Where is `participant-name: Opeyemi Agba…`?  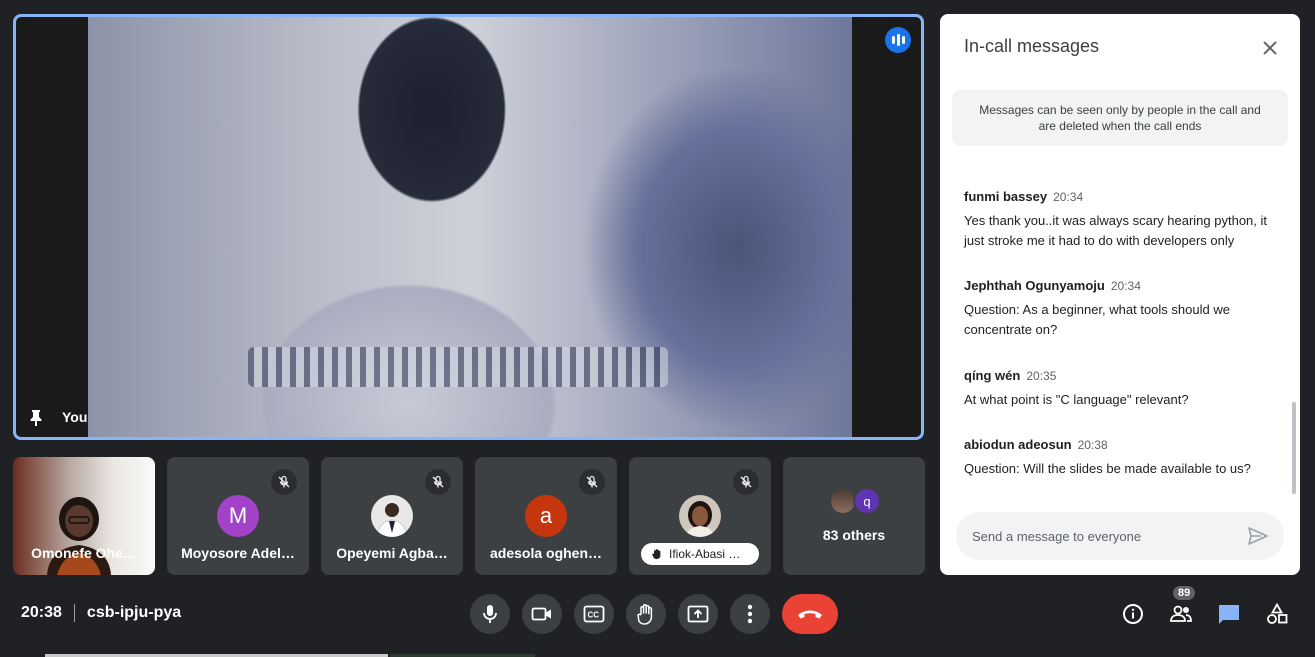
participant-name: Opeyemi Agba… is located at coordinates (392, 553).